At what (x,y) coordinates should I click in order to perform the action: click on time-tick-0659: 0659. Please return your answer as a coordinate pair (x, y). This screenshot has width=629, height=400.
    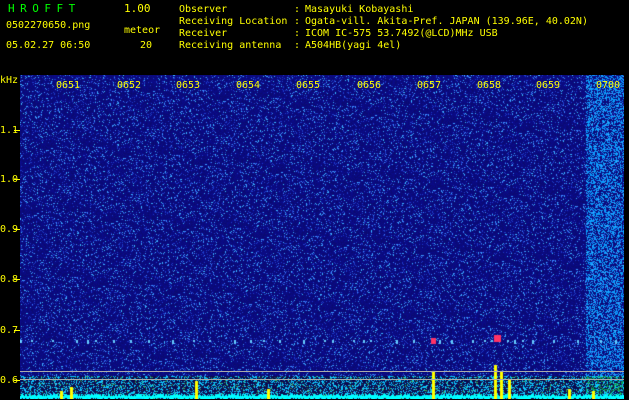
    Looking at the image, I should click on (548, 85).